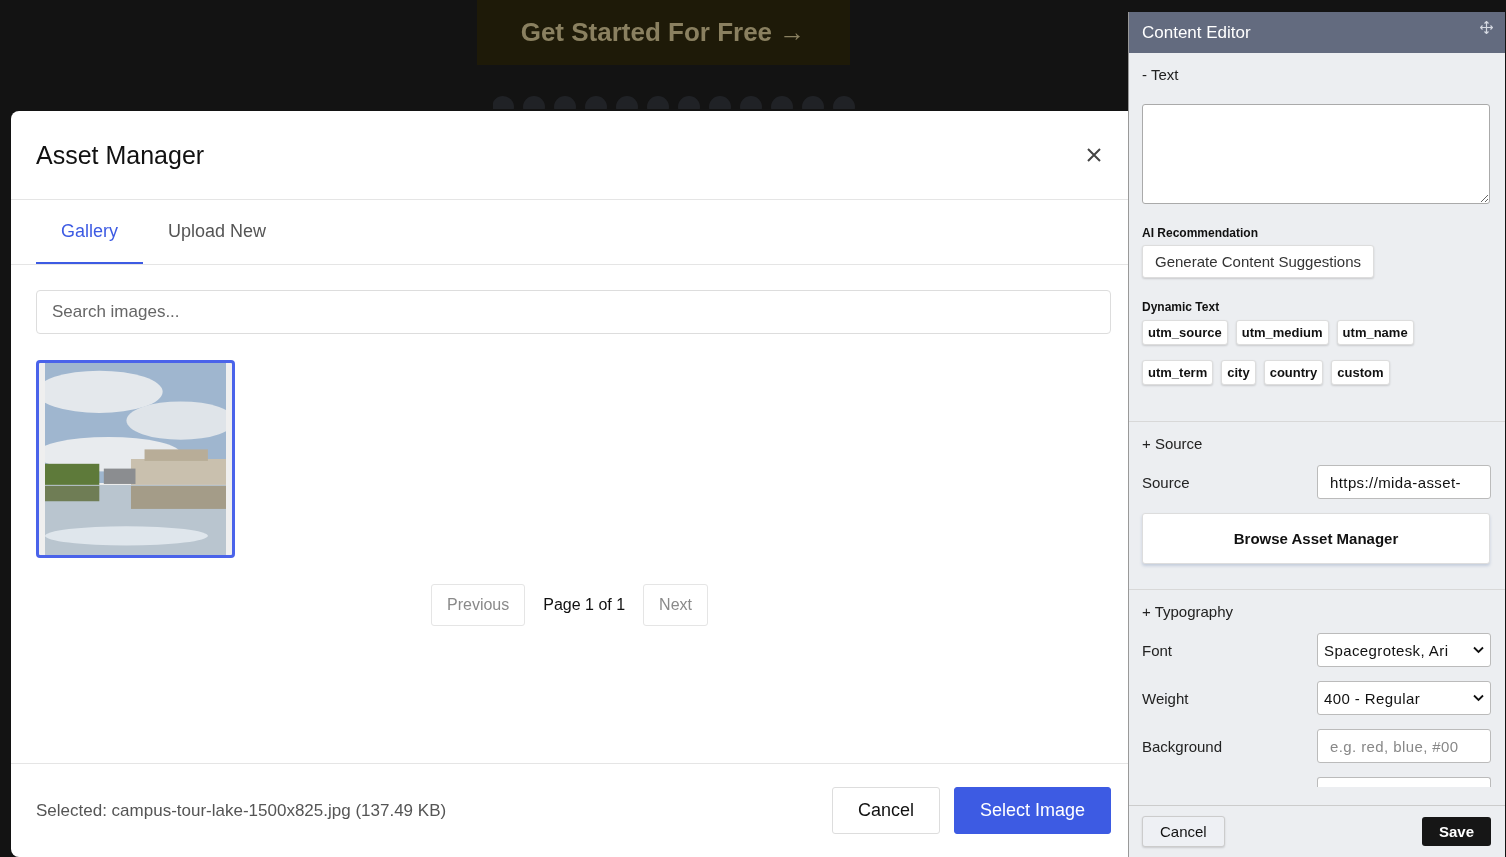 Image resolution: width=1506 pixels, height=857 pixels. Describe the element at coordinates (1404, 698) in the screenshot. I see `select-field: 400 - Regular` at that location.